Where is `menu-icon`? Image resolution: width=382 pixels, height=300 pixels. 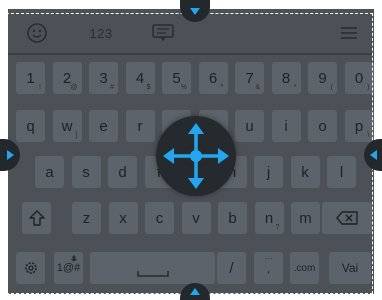
menu-icon is located at coordinates (349, 33).